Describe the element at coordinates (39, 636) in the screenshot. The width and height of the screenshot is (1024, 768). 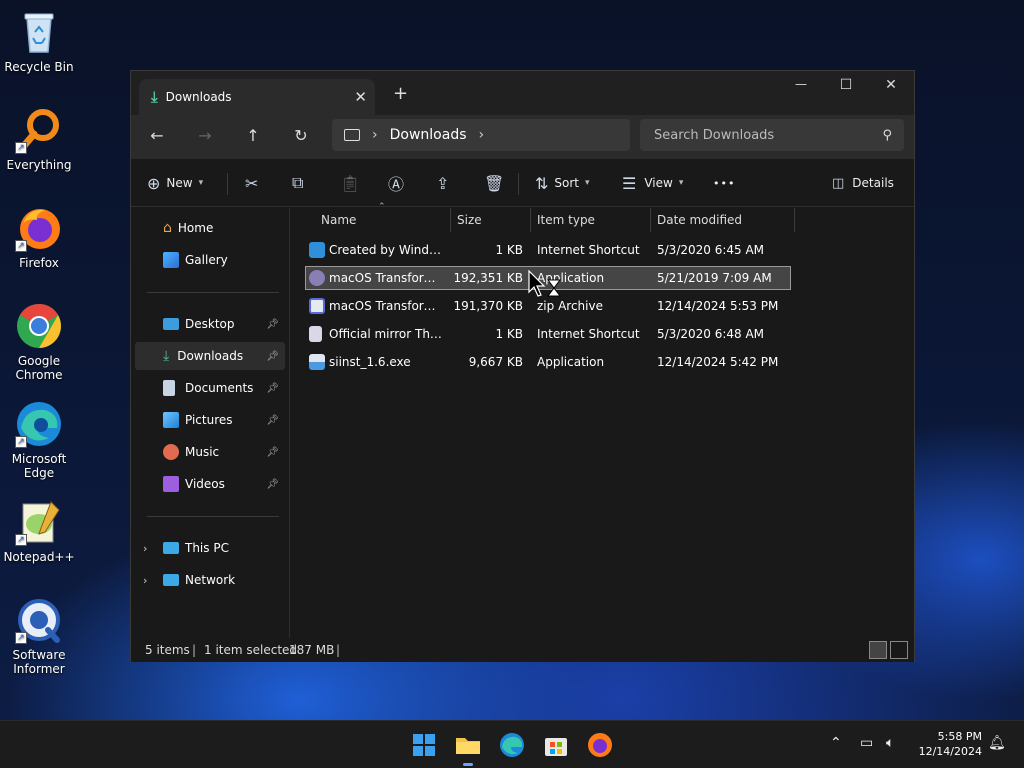
I see `desktop-icon-software-informer: ↗ Software Informer` at that location.